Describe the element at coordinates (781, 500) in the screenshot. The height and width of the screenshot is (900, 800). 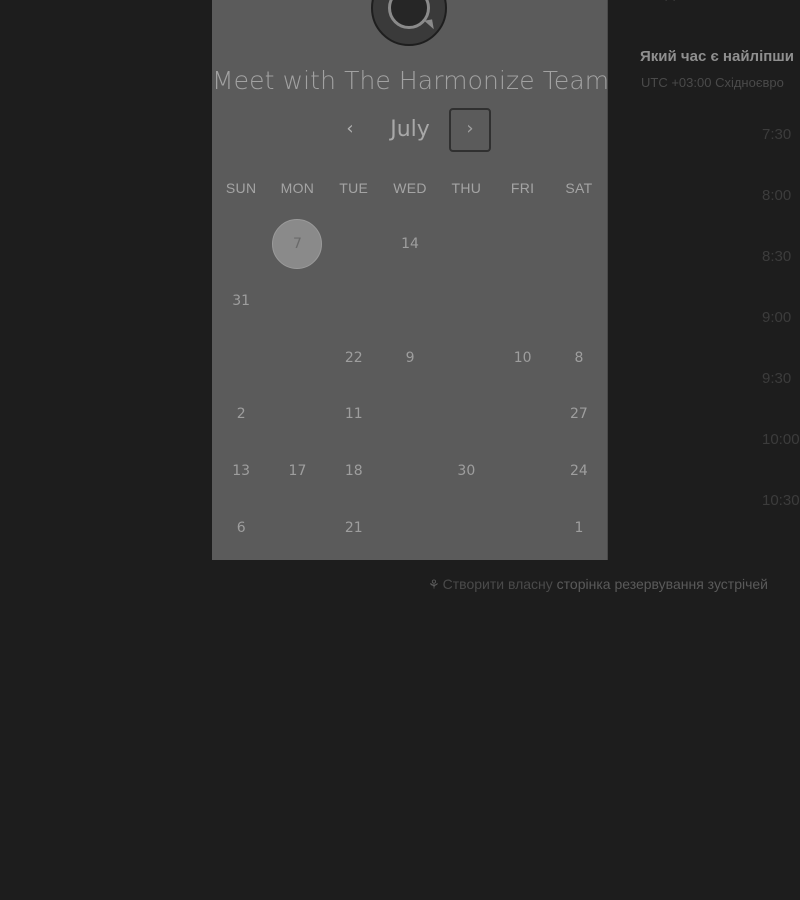
I see `time-slot: 10:30` at that location.